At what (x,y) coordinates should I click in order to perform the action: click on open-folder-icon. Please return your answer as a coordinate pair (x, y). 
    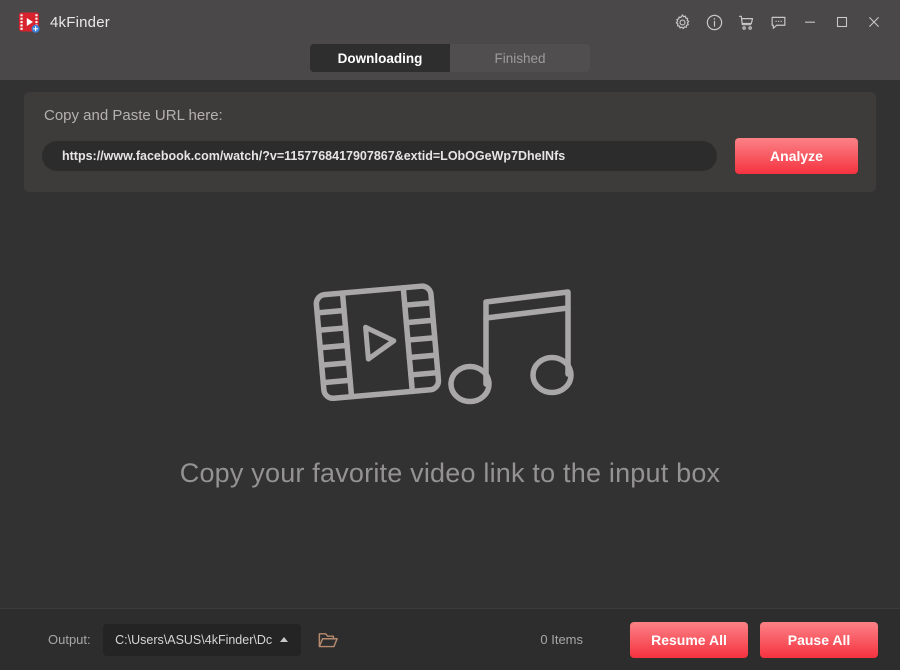
    Looking at the image, I should click on (328, 640).